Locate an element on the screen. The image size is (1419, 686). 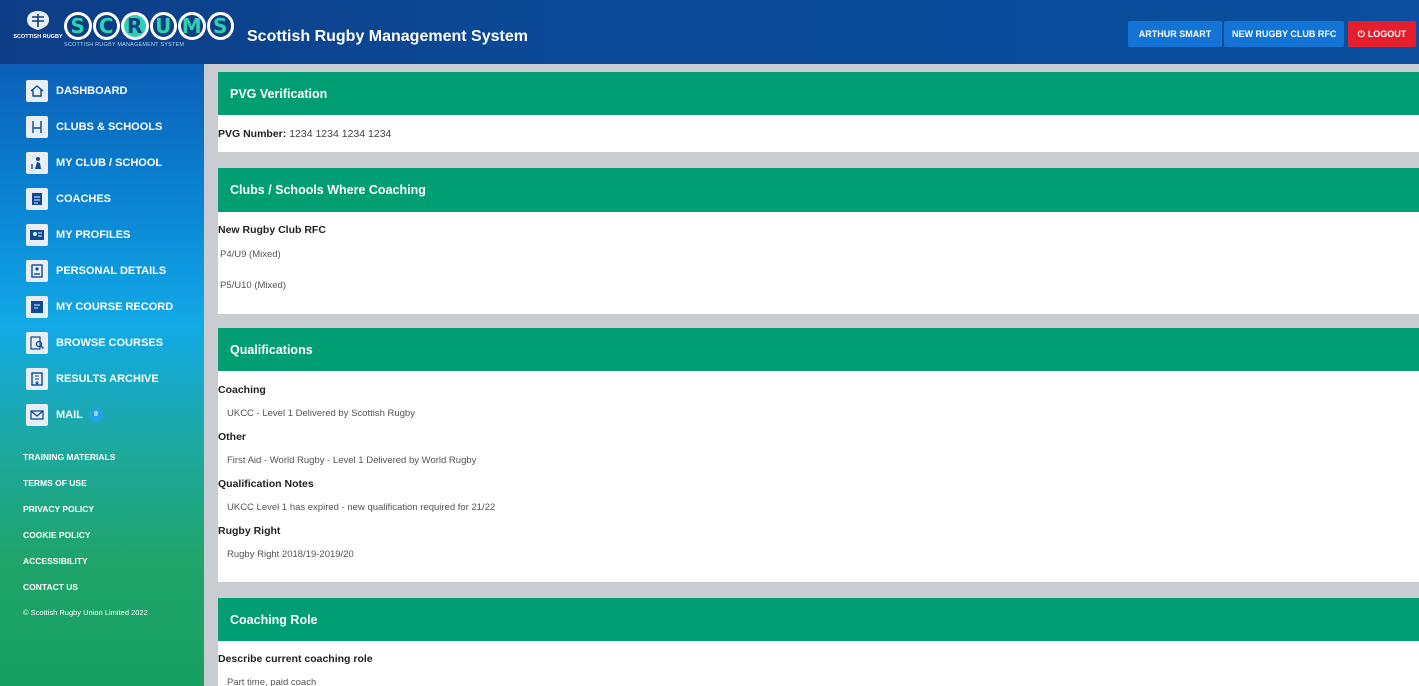
accessibility-link: ACCESSIBILITY is located at coordinates (55, 561).